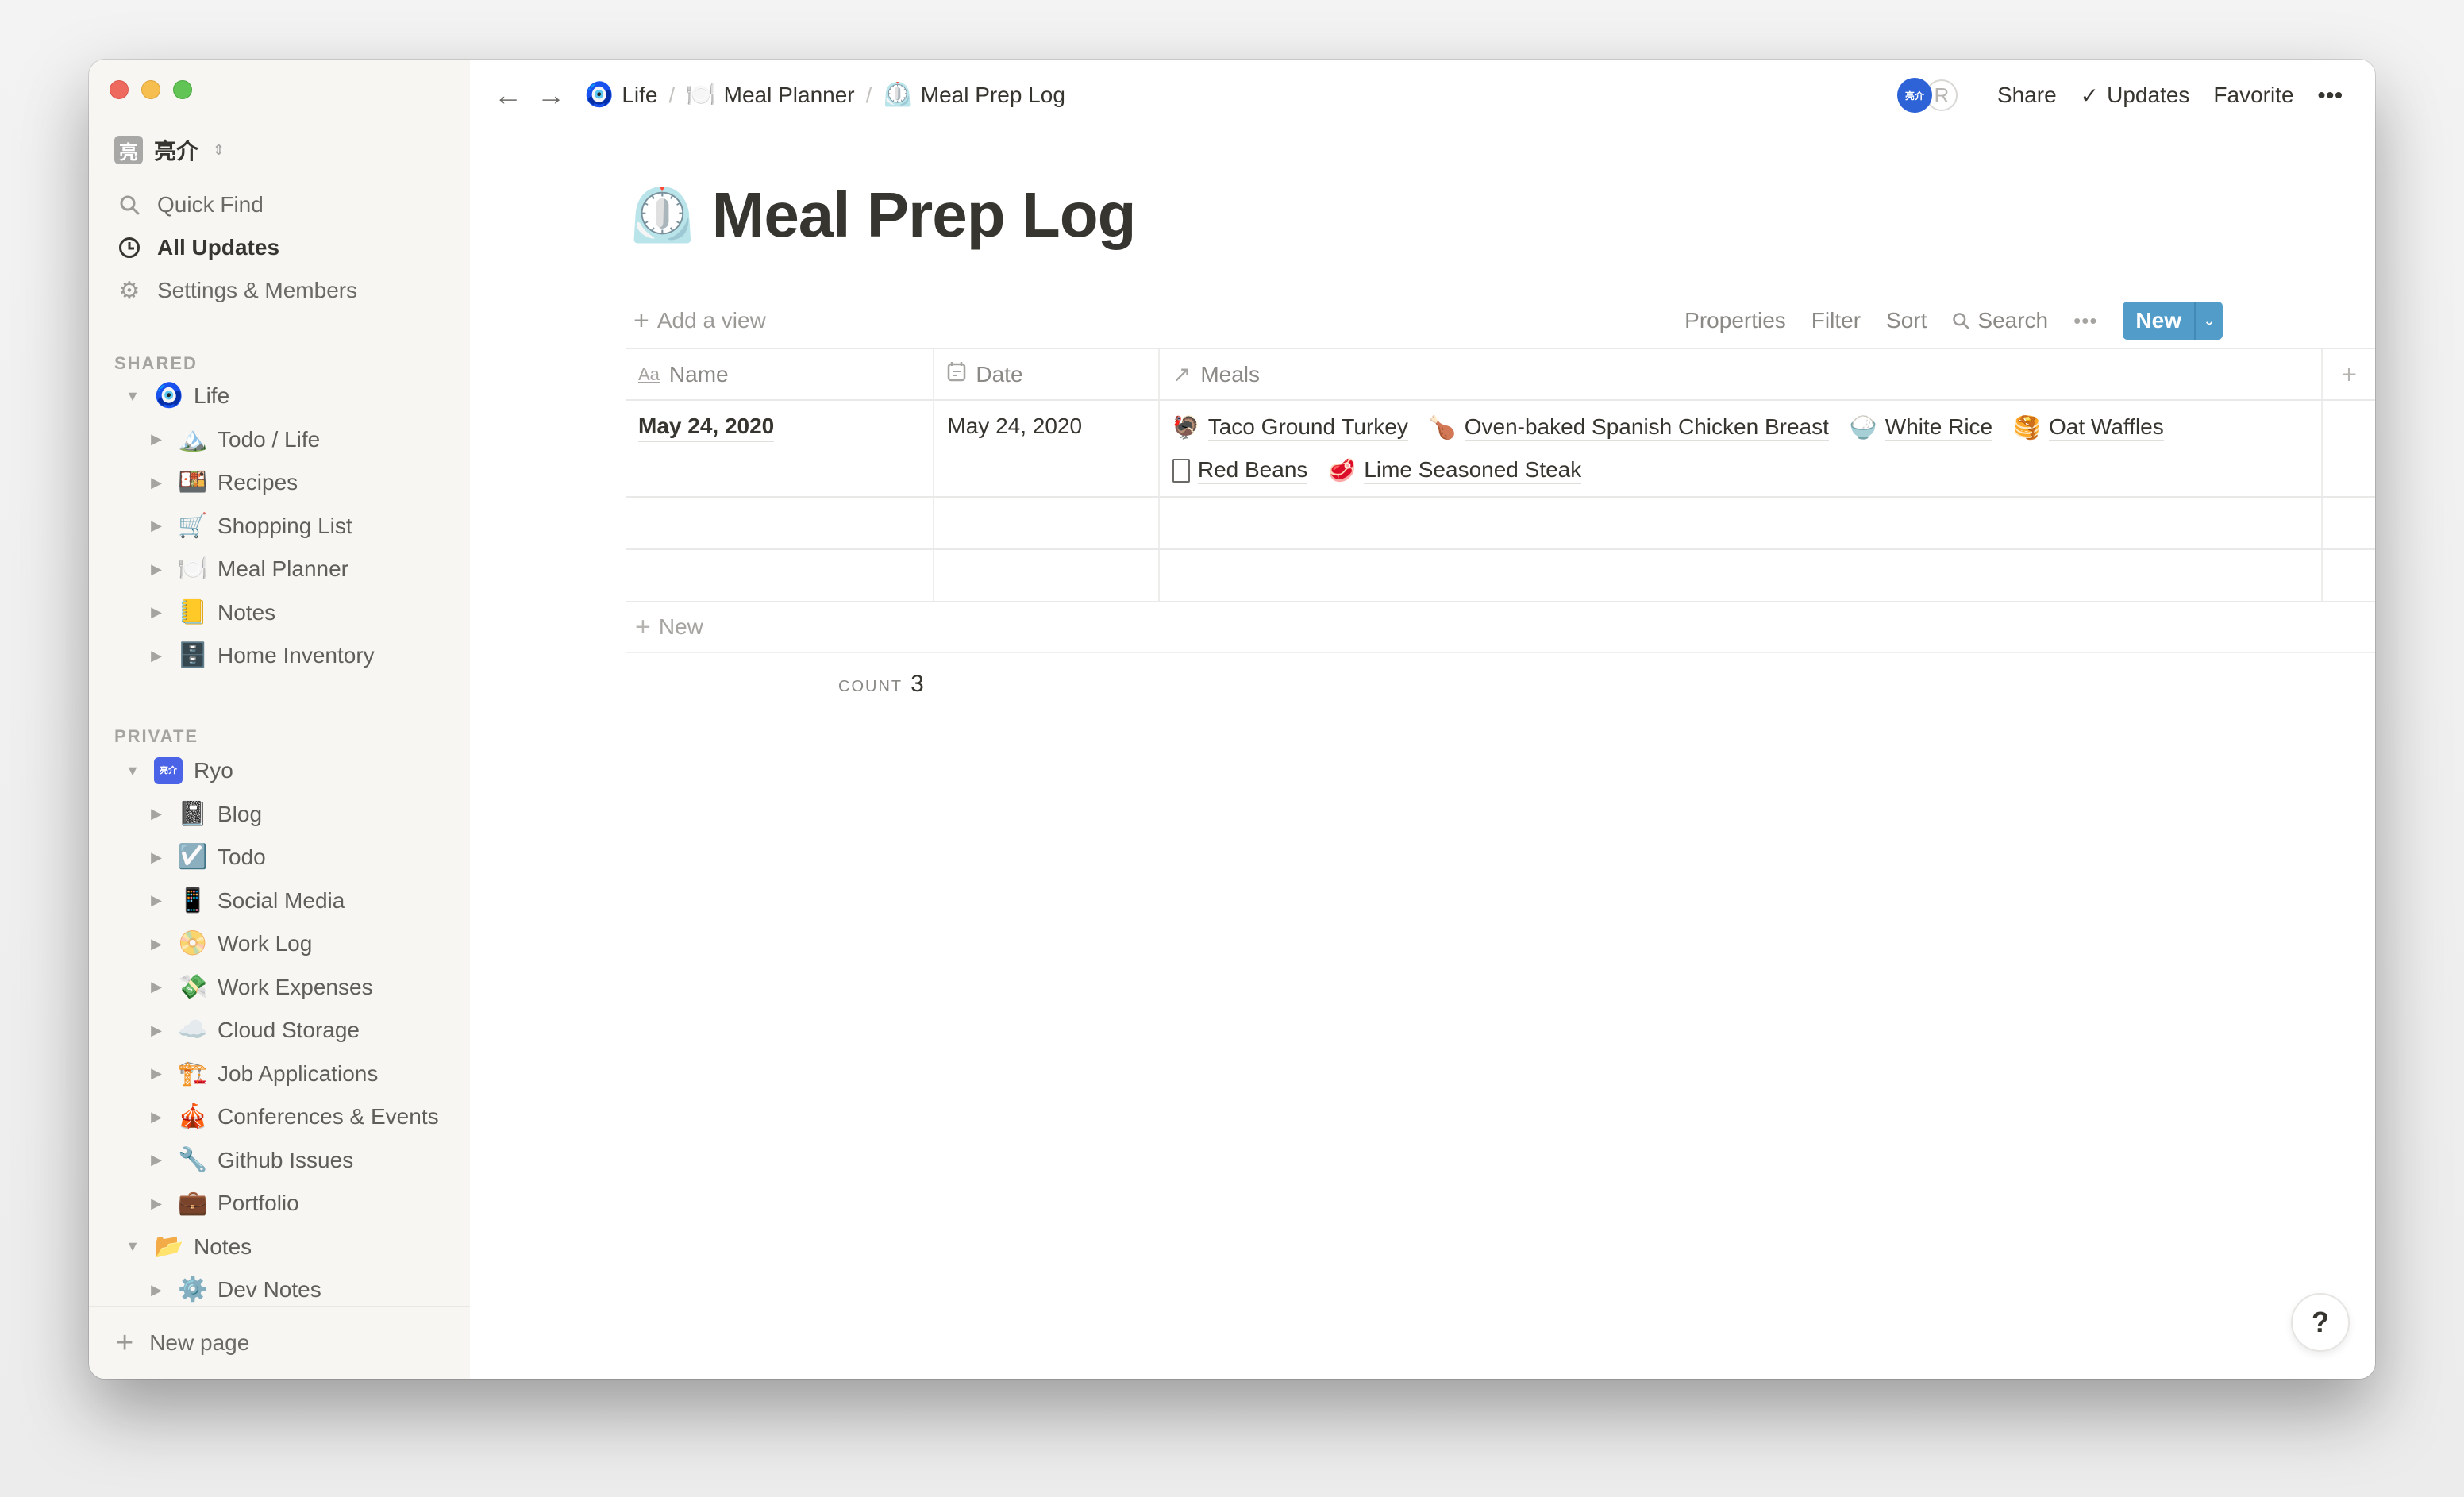 Image resolution: width=2464 pixels, height=1497 pixels. What do you see at coordinates (1047, 374) in the screenshot?
I see `column-header-date: Date` at bounding box center [1047, 374].